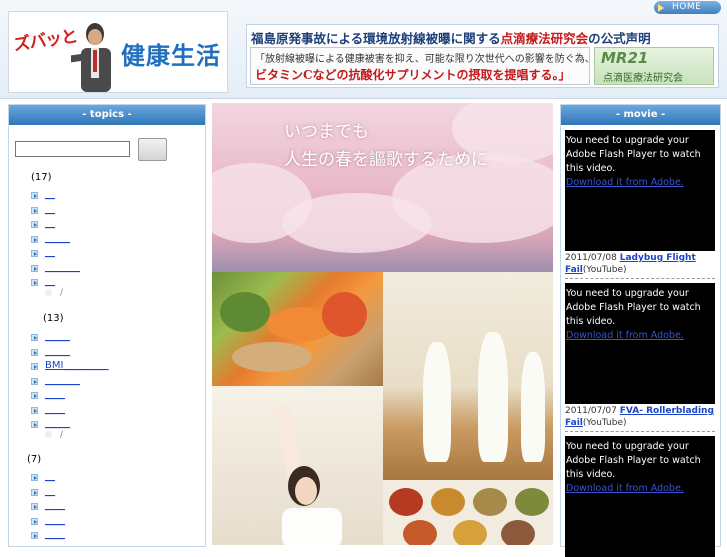  Describe the element at coordinates (640, 115) in the screenshot. I see `movie-title: - movie -` at that location.